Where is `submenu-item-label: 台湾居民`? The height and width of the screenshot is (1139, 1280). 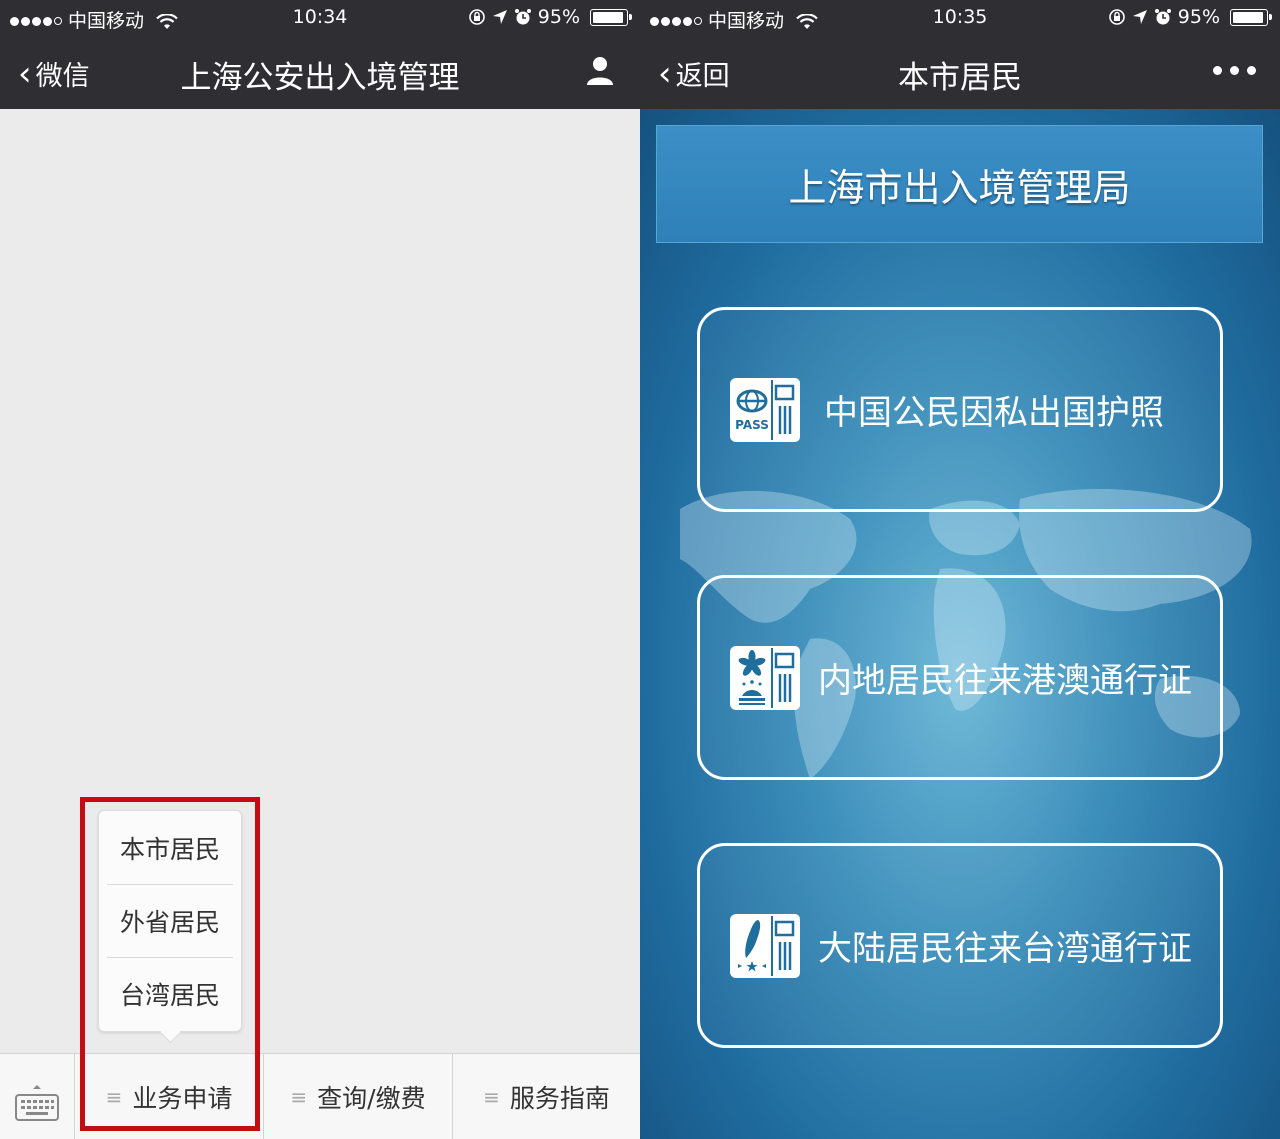
submenu-item-label: 台湾居民 is located at coordinates (169, 995).